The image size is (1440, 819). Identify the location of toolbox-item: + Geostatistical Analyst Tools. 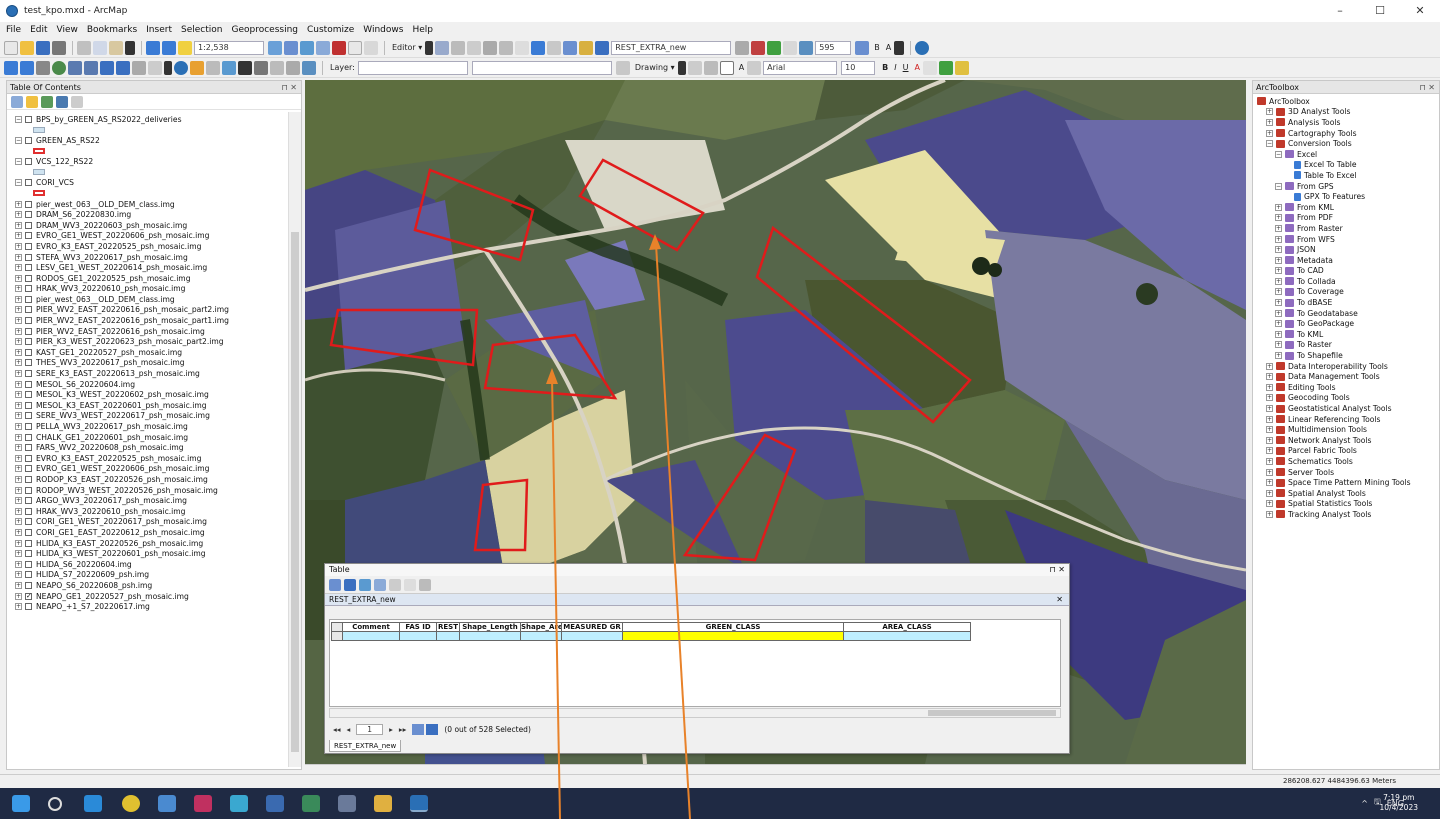
(1346, 408).